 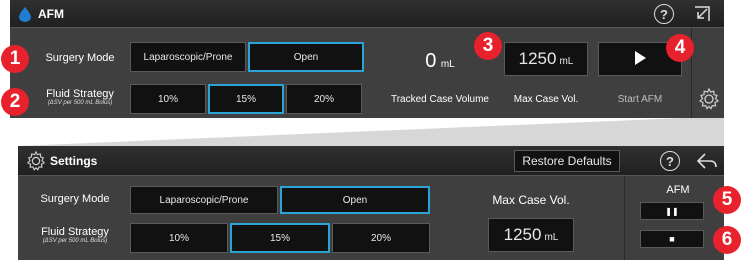 I want to click on surgery-mode-selector: Laparoscopic/Prone Open, so click(x=247, y=57).